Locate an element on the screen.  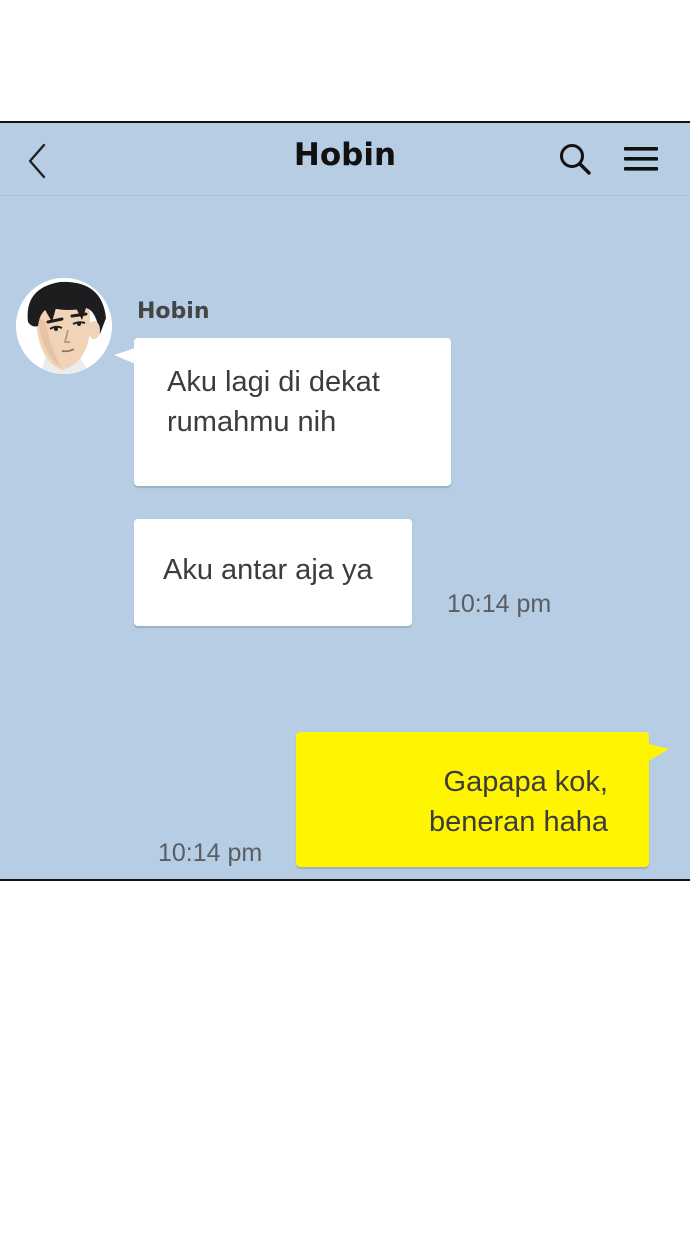
search-icon is located at coordinates (575, 159).